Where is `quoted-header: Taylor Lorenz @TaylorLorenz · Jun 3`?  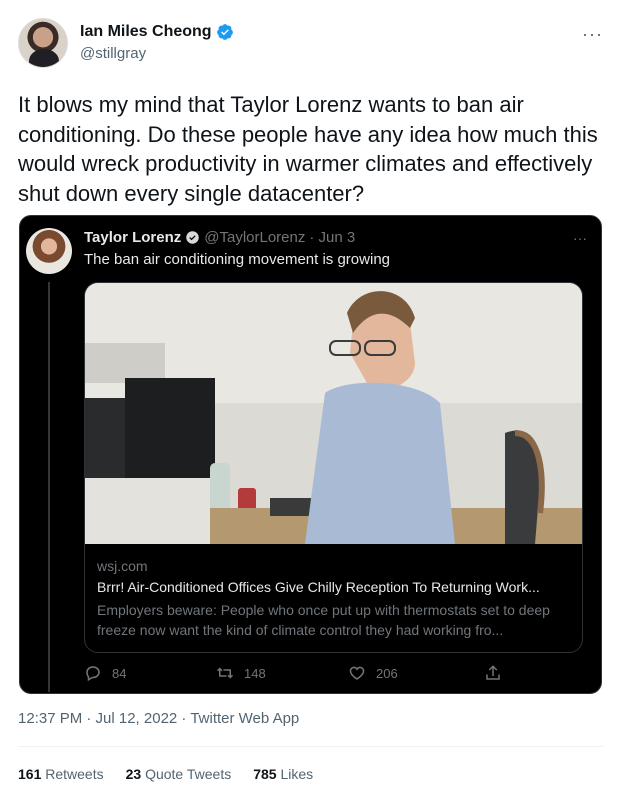 quoted-header: Taylor Lorenz @TaylorLorenz · Jun 3 is located at coordinates (219, 237).